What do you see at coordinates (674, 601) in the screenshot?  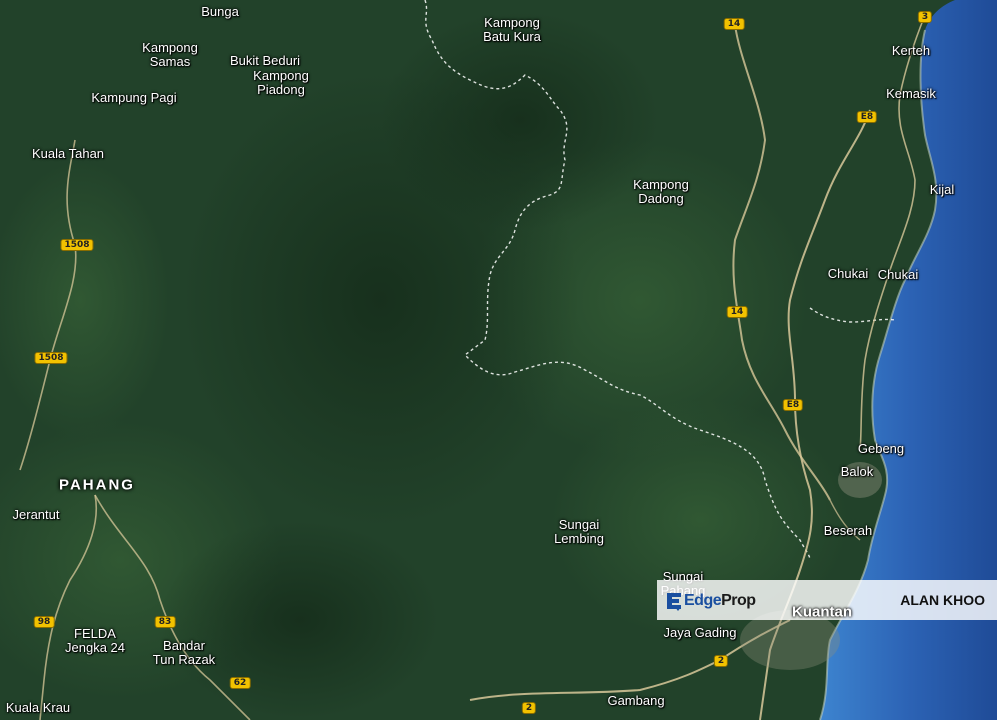 I see `edgeprop-logo-icon` at bounding box center [674, 601].